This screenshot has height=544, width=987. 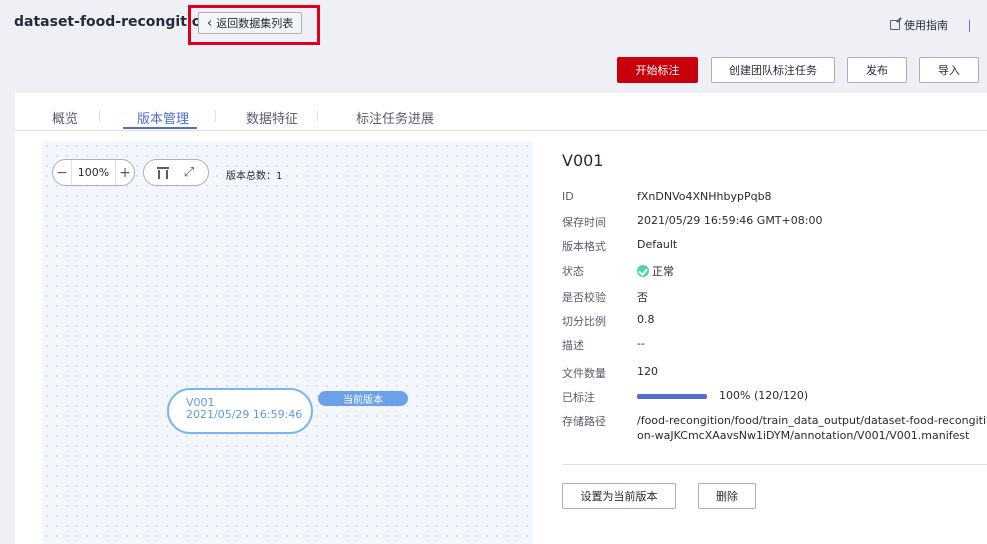 I want to click on detail-value: Default, so click(x=657, y=244).